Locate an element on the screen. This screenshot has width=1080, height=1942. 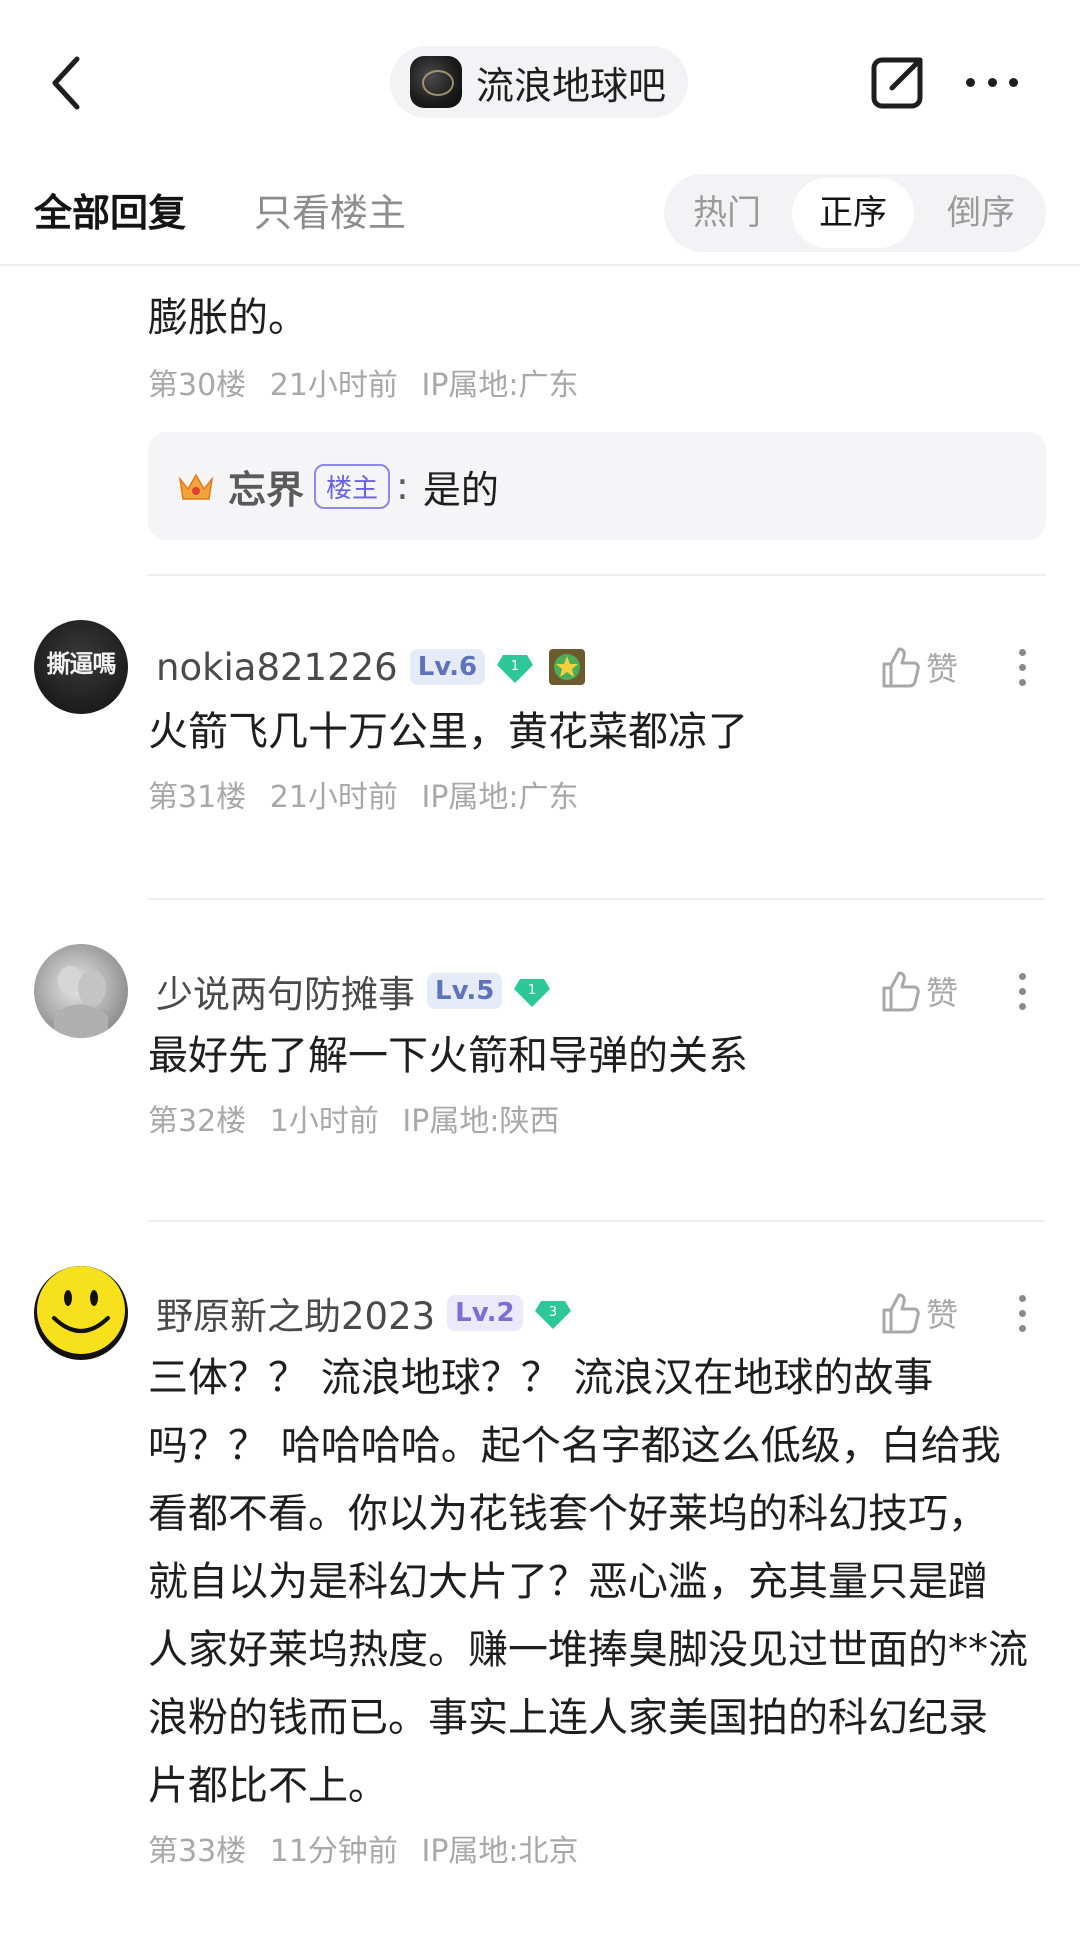
statue-image is located at coordinates (81, 1002).